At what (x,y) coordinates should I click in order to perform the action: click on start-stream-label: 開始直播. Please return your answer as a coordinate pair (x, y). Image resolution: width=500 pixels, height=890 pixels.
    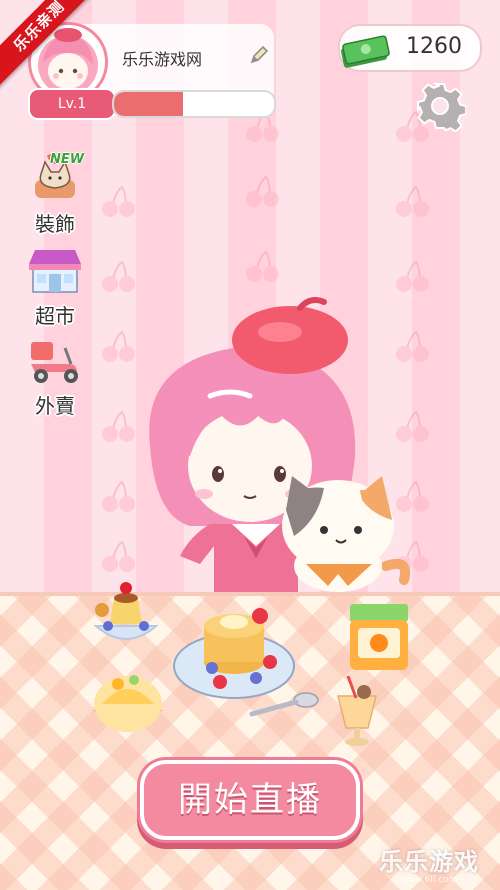
    Looking at the image, I should click on (250, 800).